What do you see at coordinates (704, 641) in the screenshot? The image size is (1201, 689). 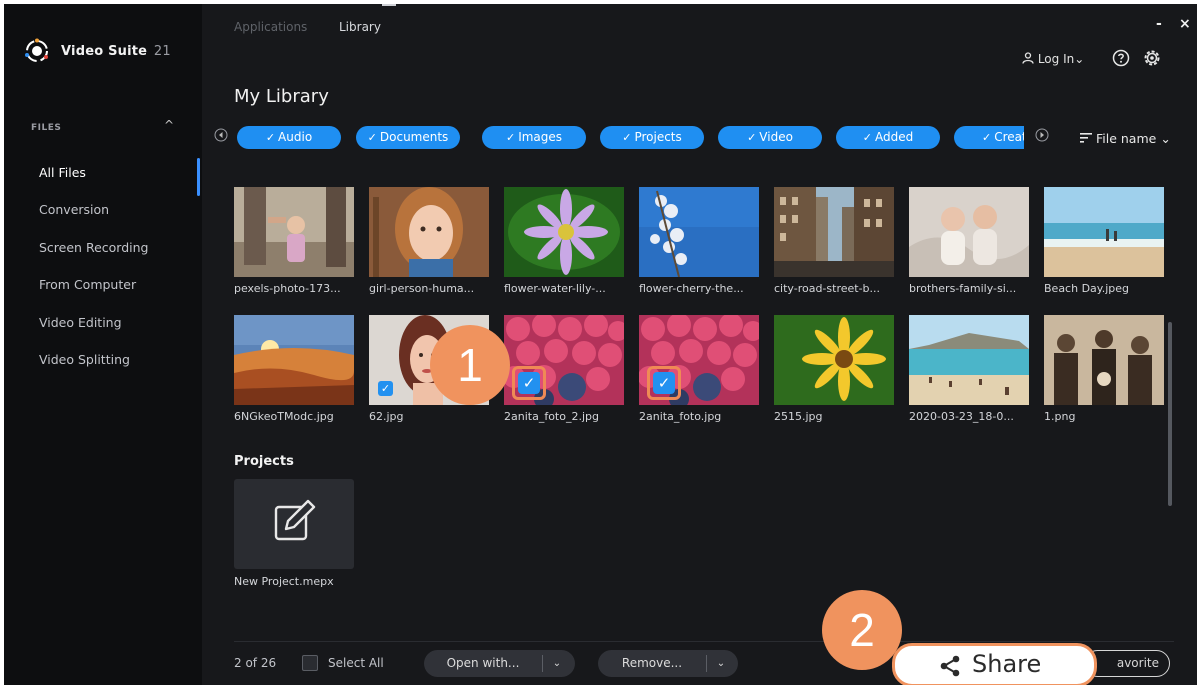 I see `footer-divider` at bounding box center [704, 641].